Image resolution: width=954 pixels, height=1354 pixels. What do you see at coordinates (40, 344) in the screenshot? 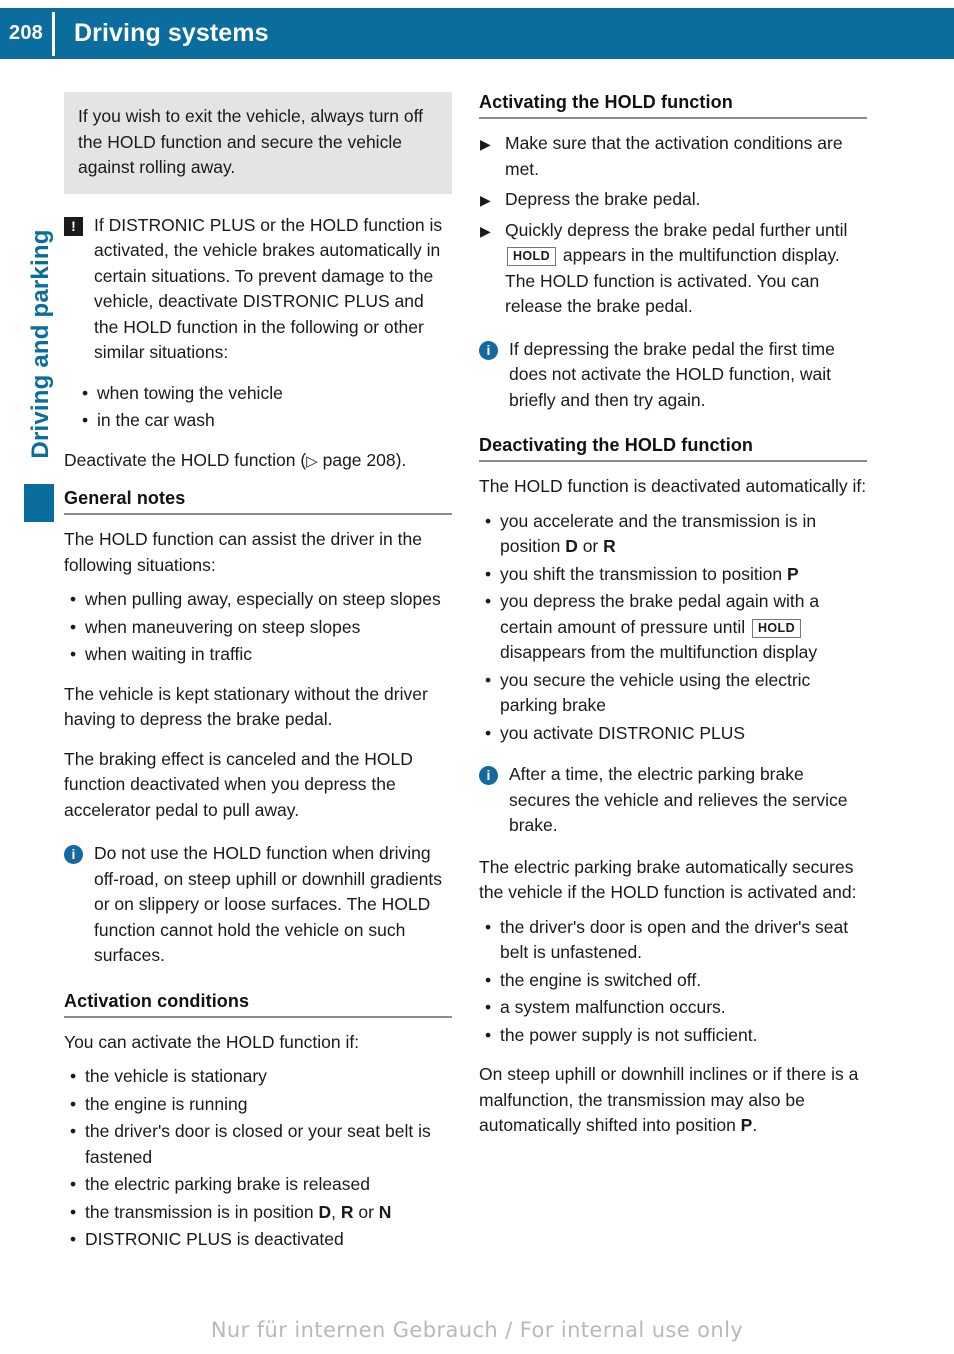
I see `chapter-side-tab-label: Driving and parking` at bounding box center [40, 344].